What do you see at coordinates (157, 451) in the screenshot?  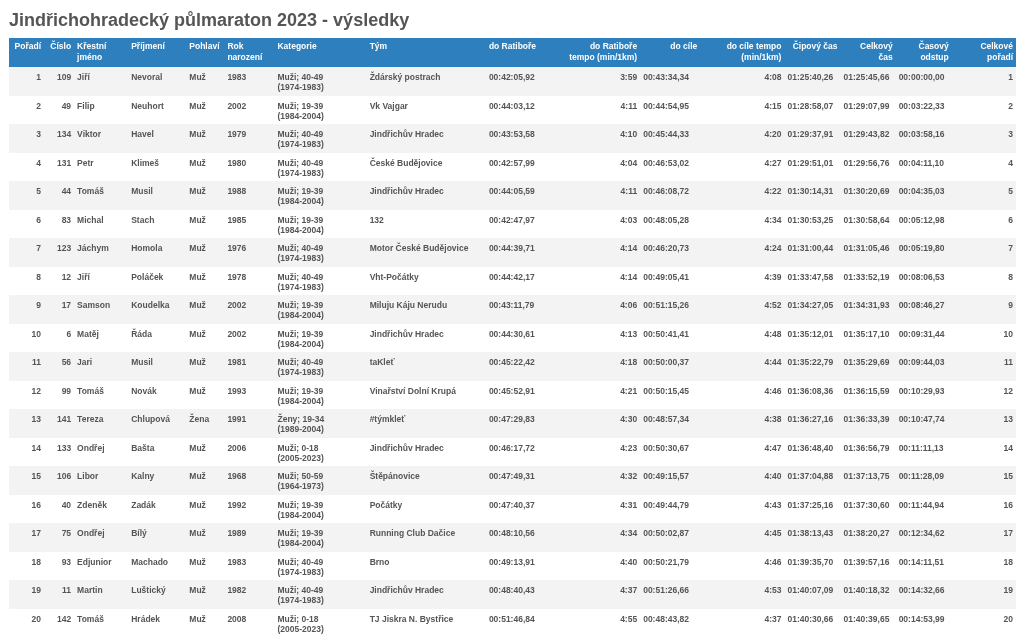 I see `table-cell: Bašta` at bounding box center [157, 451].